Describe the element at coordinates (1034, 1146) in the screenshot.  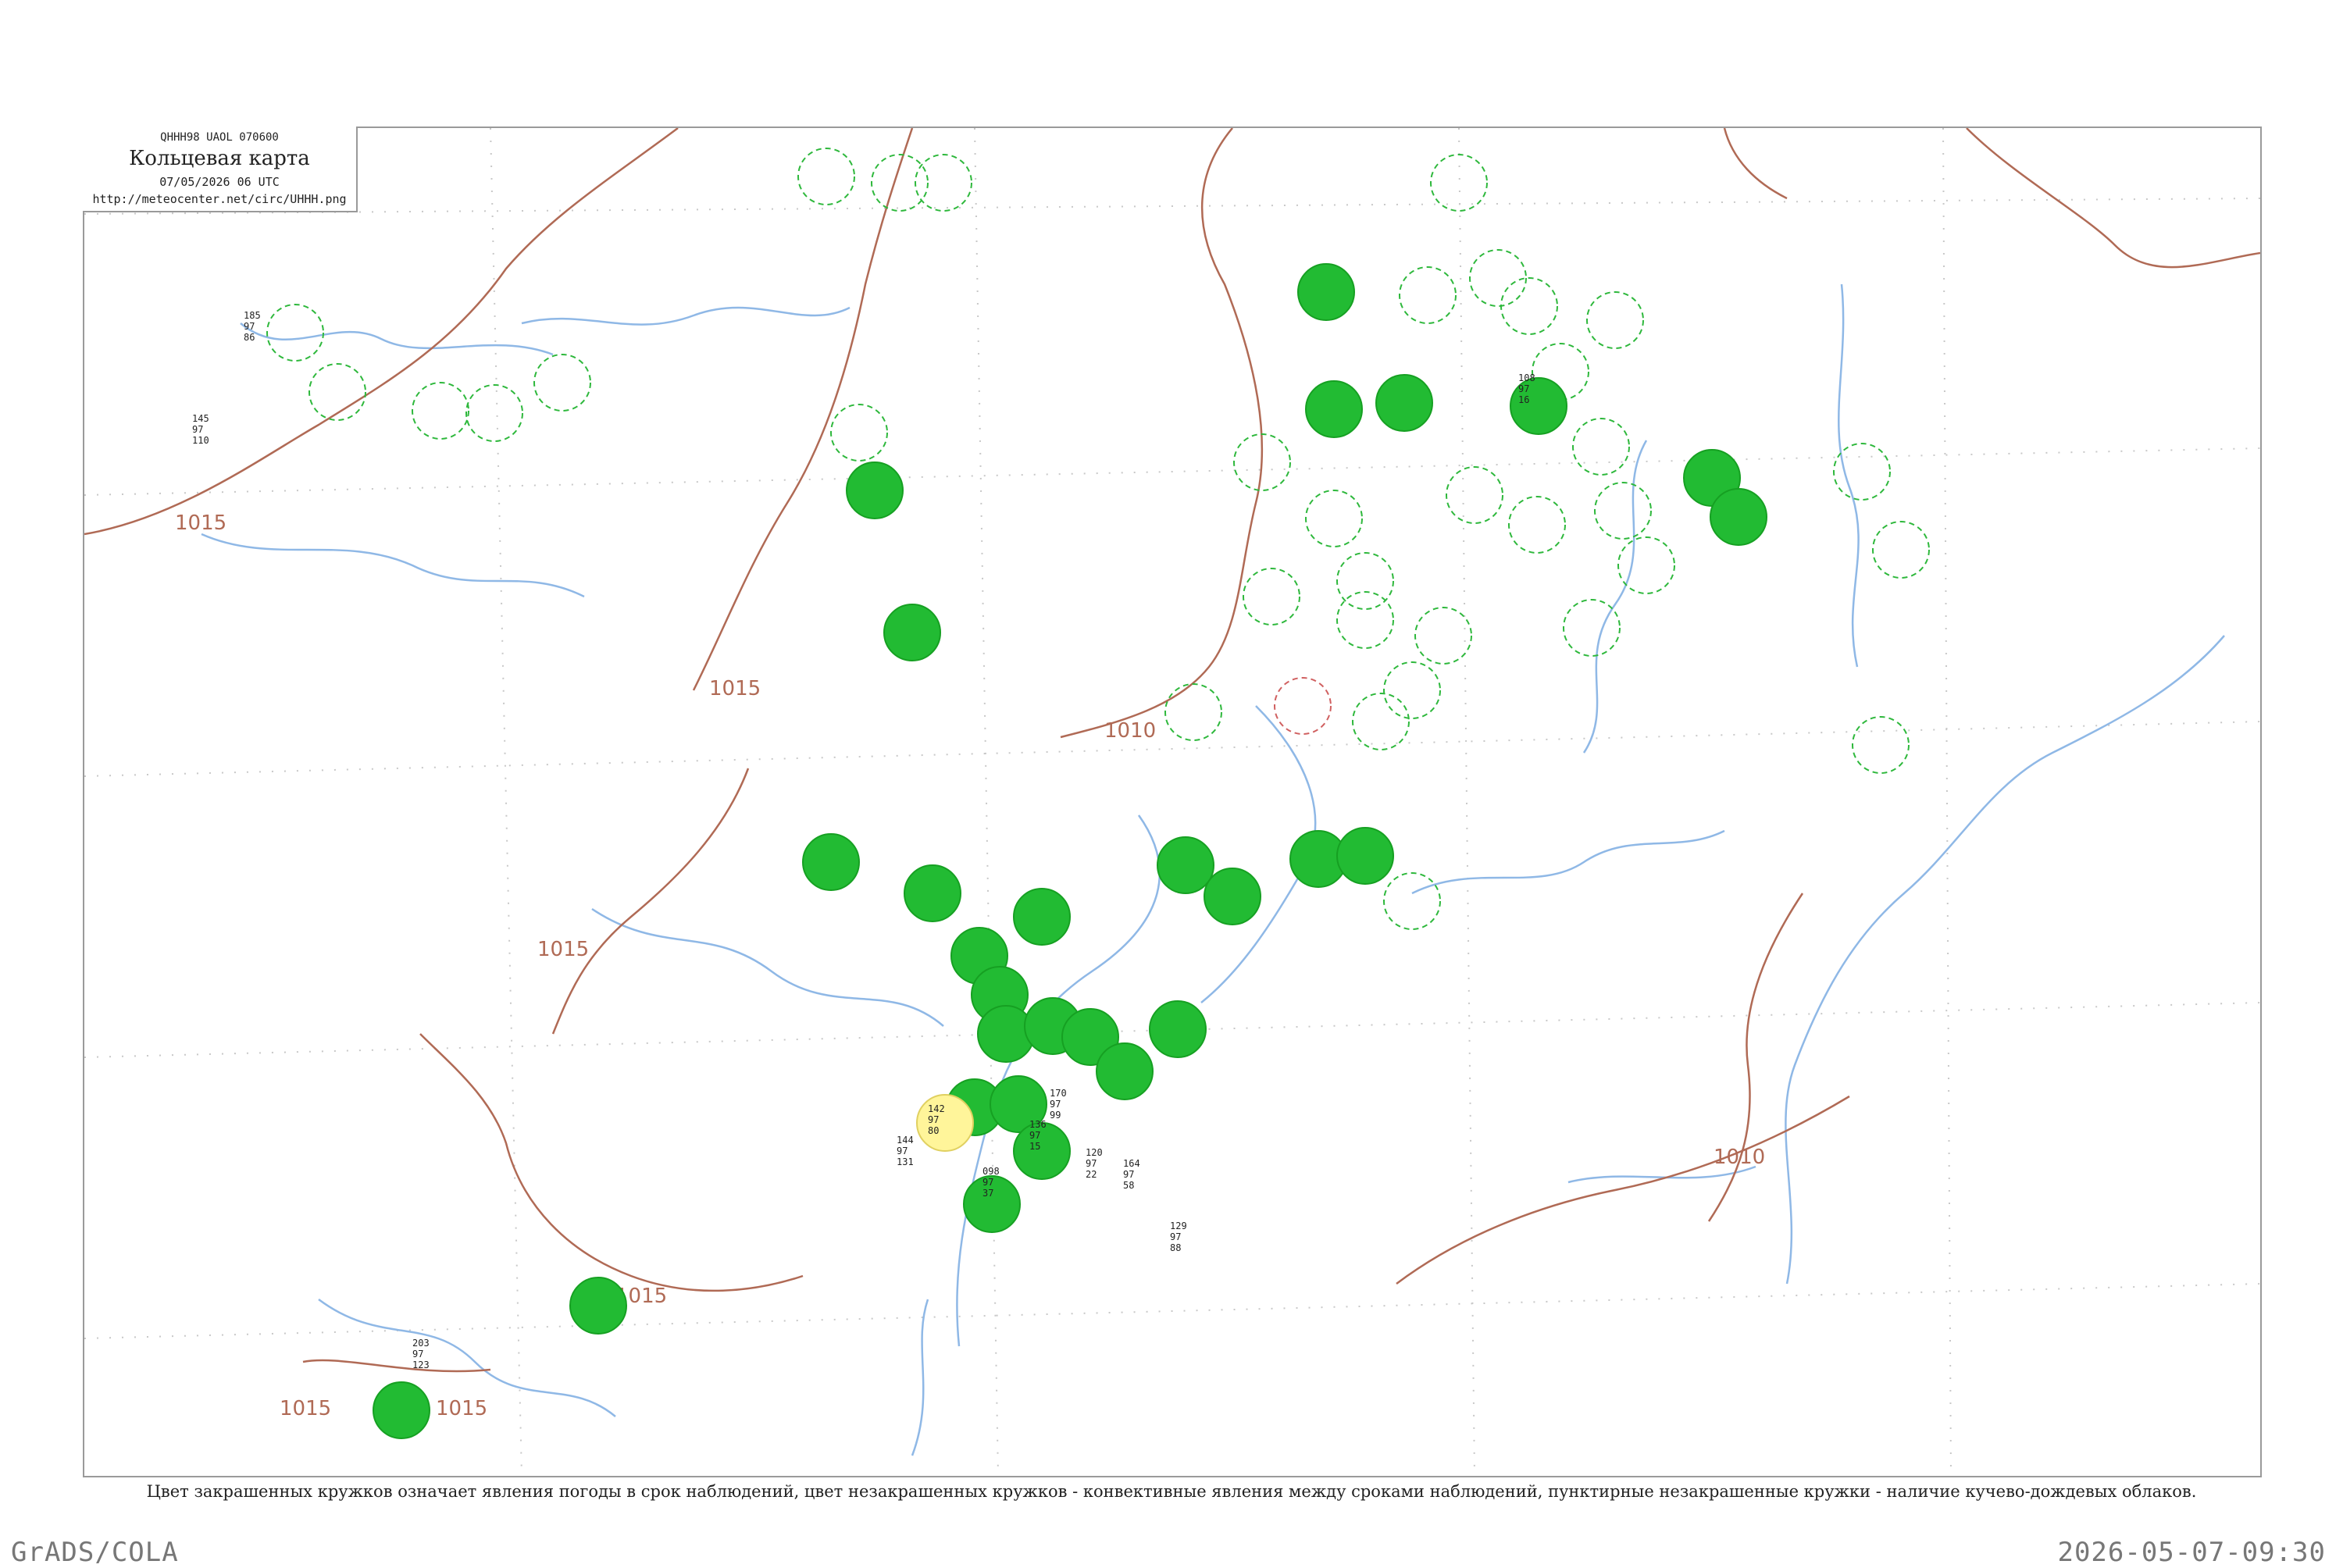
I see `station-dewpoint: 15` at that location.